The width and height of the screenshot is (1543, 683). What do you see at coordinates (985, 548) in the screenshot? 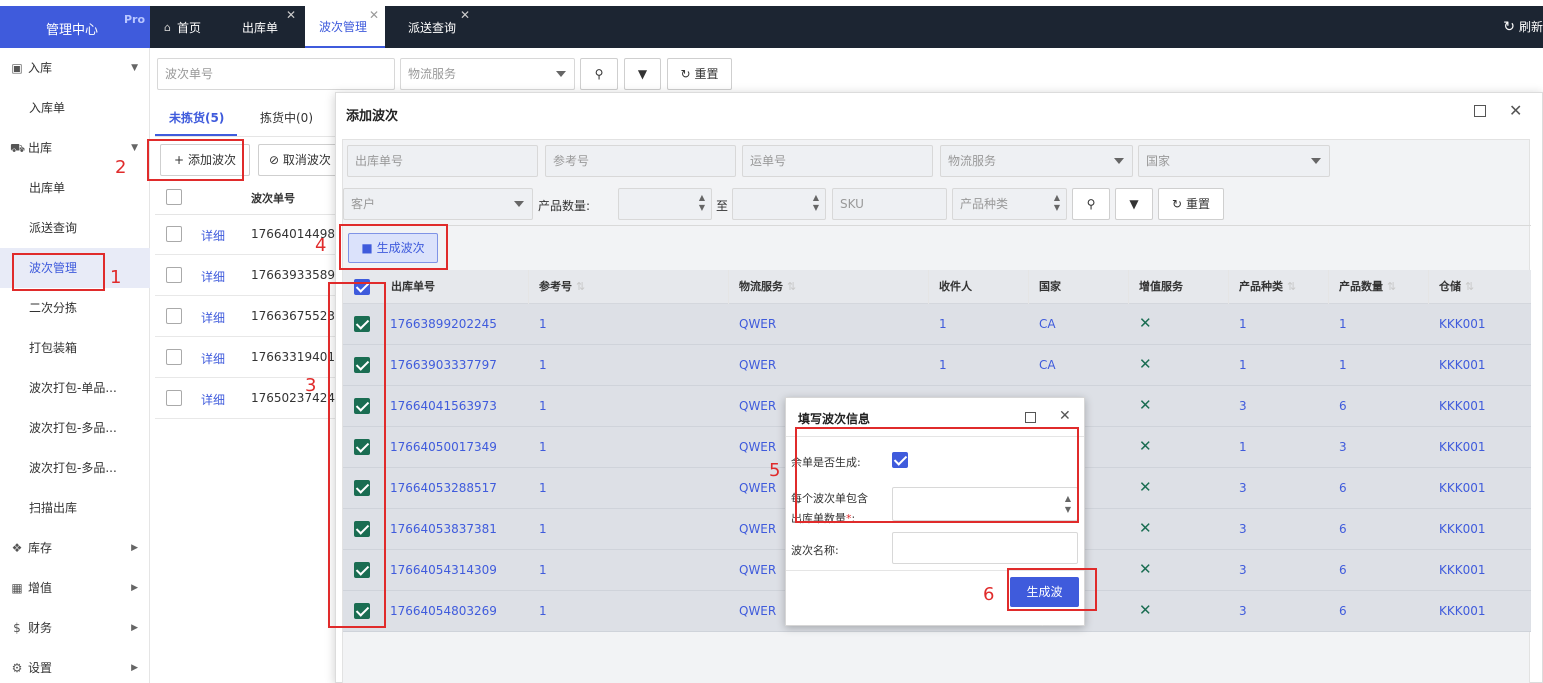
I see `wave-name-input` at bounding box center [985, 548].